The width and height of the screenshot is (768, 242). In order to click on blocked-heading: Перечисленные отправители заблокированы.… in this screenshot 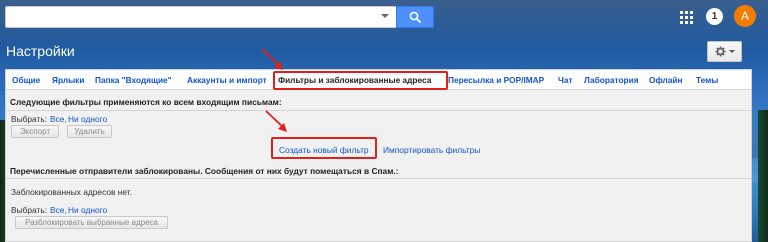, I will do `click(204, 171)`.